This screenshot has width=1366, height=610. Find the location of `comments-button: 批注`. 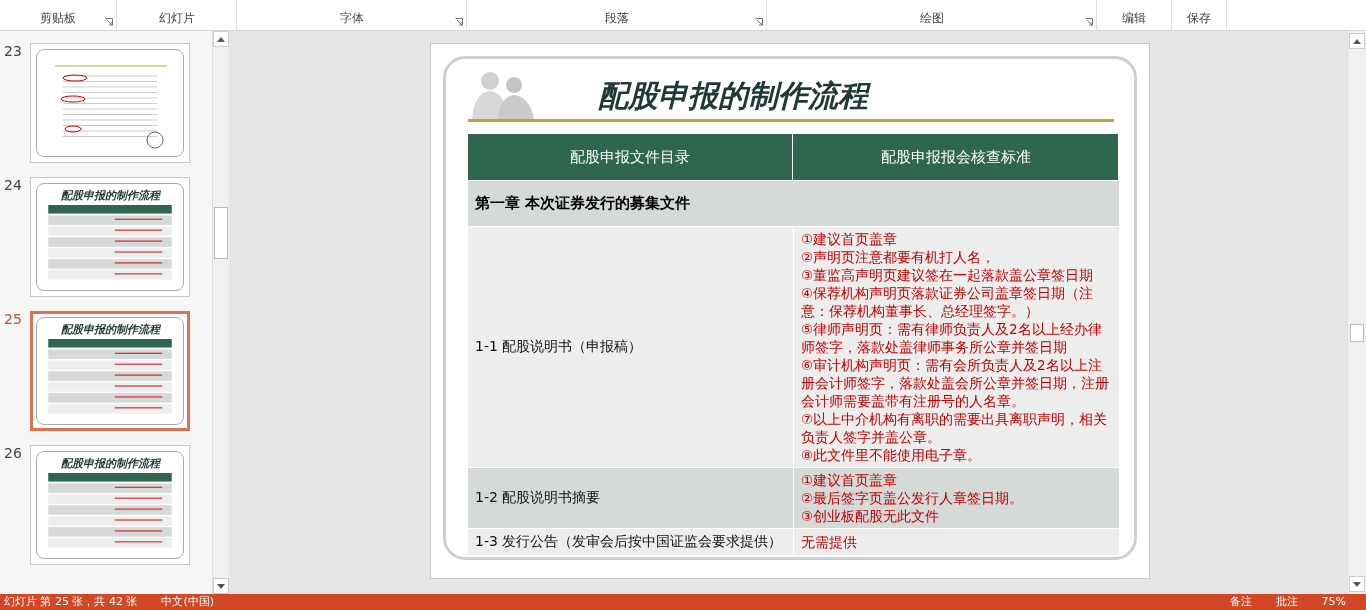

comments-button: 批注 is located at coordinates (1286, 602).